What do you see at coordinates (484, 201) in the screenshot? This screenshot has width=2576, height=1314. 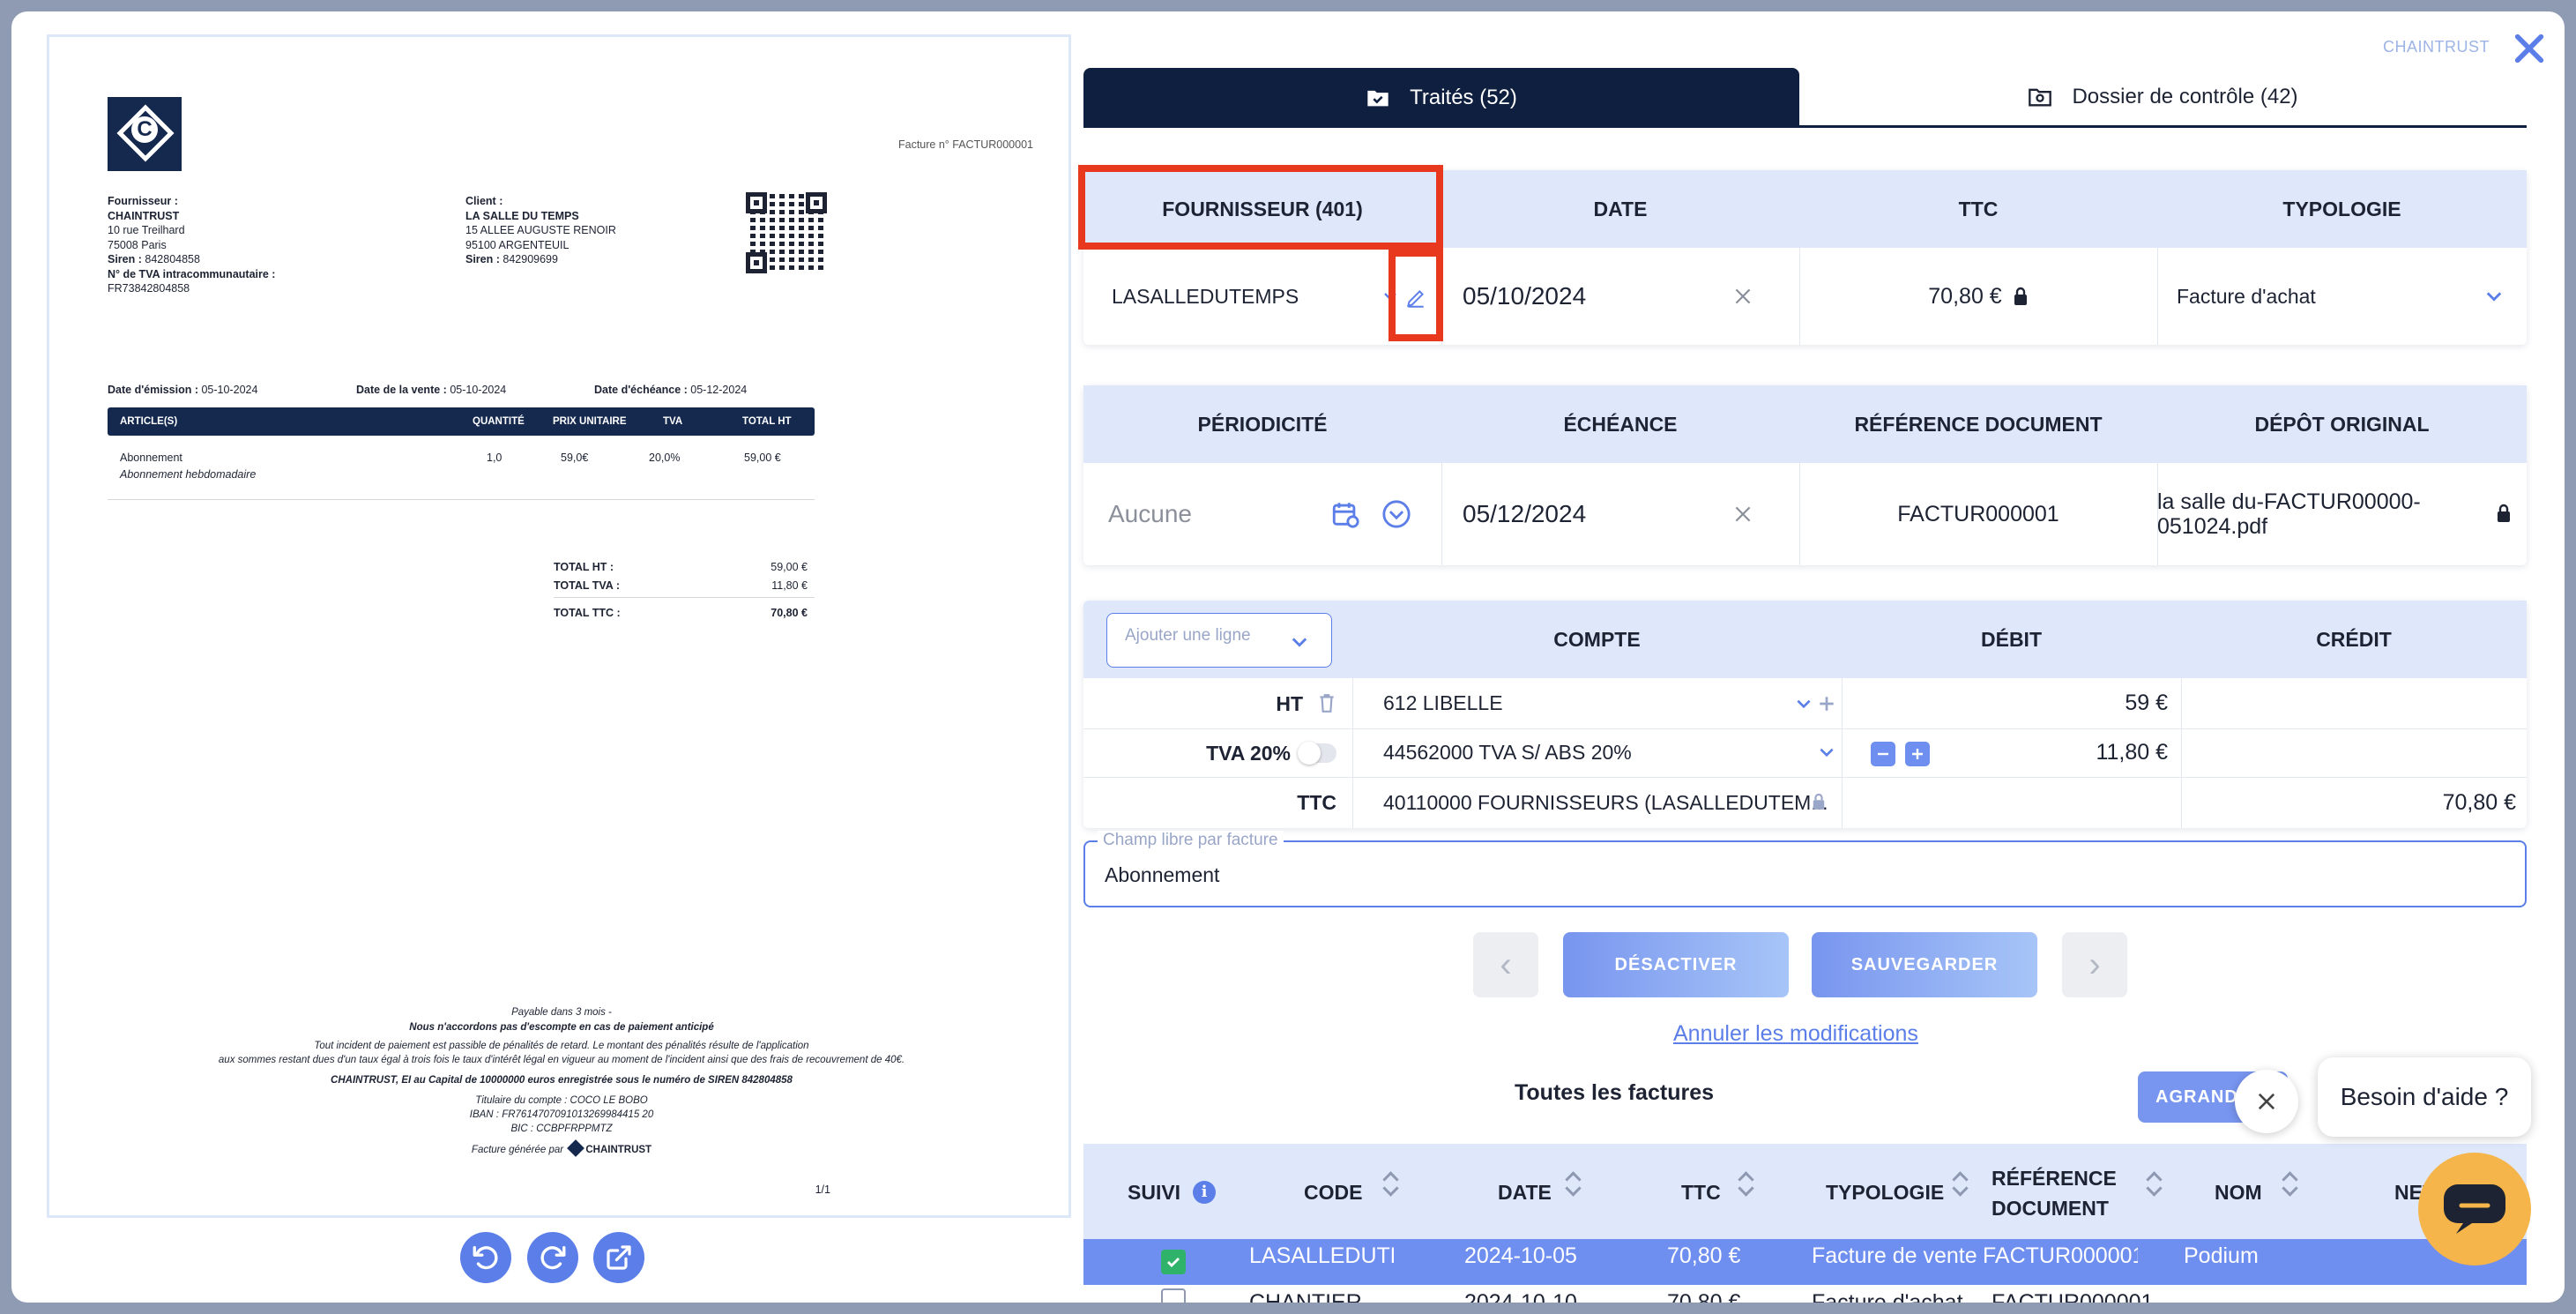 I see `client-label: Client :` at bounding box center [484, 201].